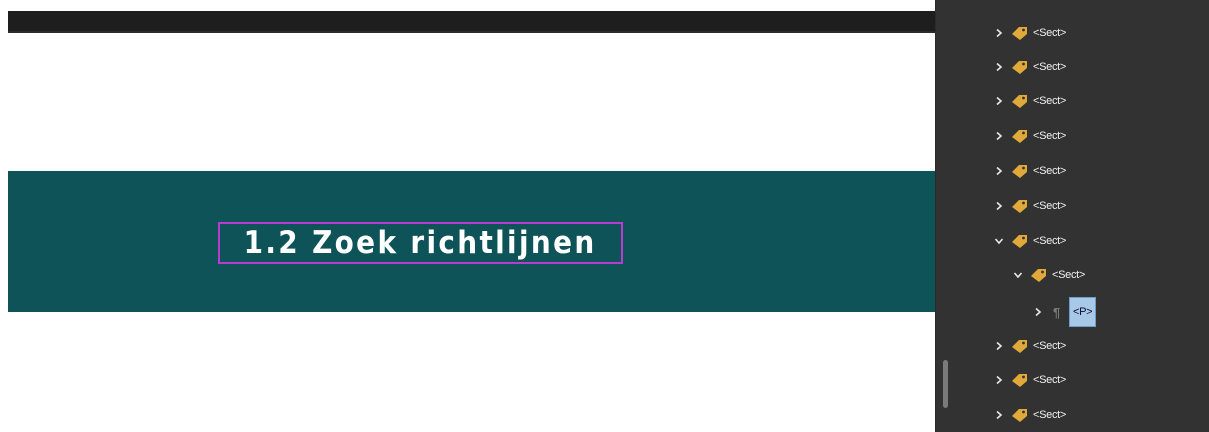  I want to click on heading-selection-box: 1.2 Zoek richtlijnen, so click(420, 243).